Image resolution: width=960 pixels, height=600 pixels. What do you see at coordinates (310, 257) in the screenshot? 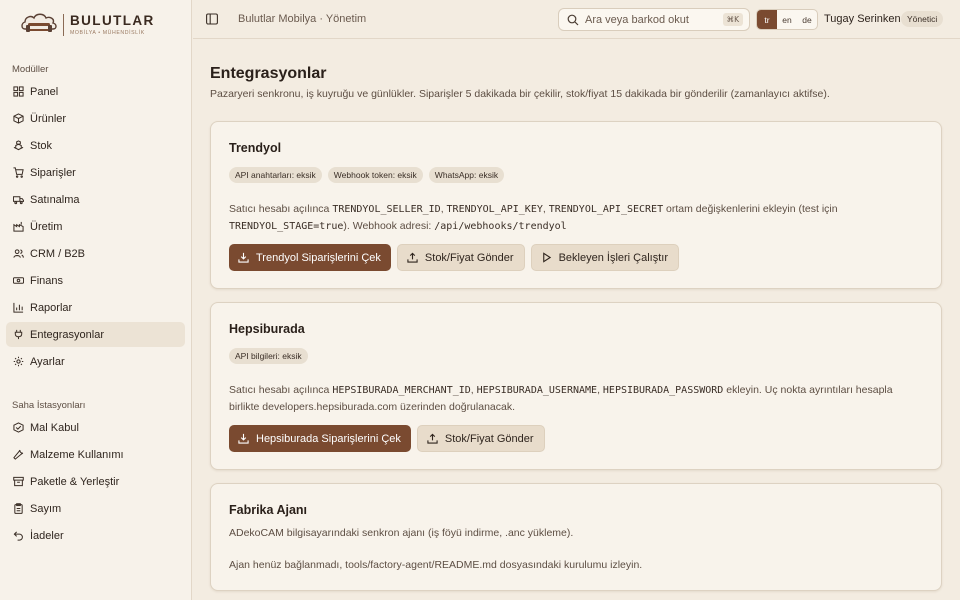
I see `pull-trendyol-orders-button: Trendyol Siparişlerini Çek` at bounding box center [310, 257].